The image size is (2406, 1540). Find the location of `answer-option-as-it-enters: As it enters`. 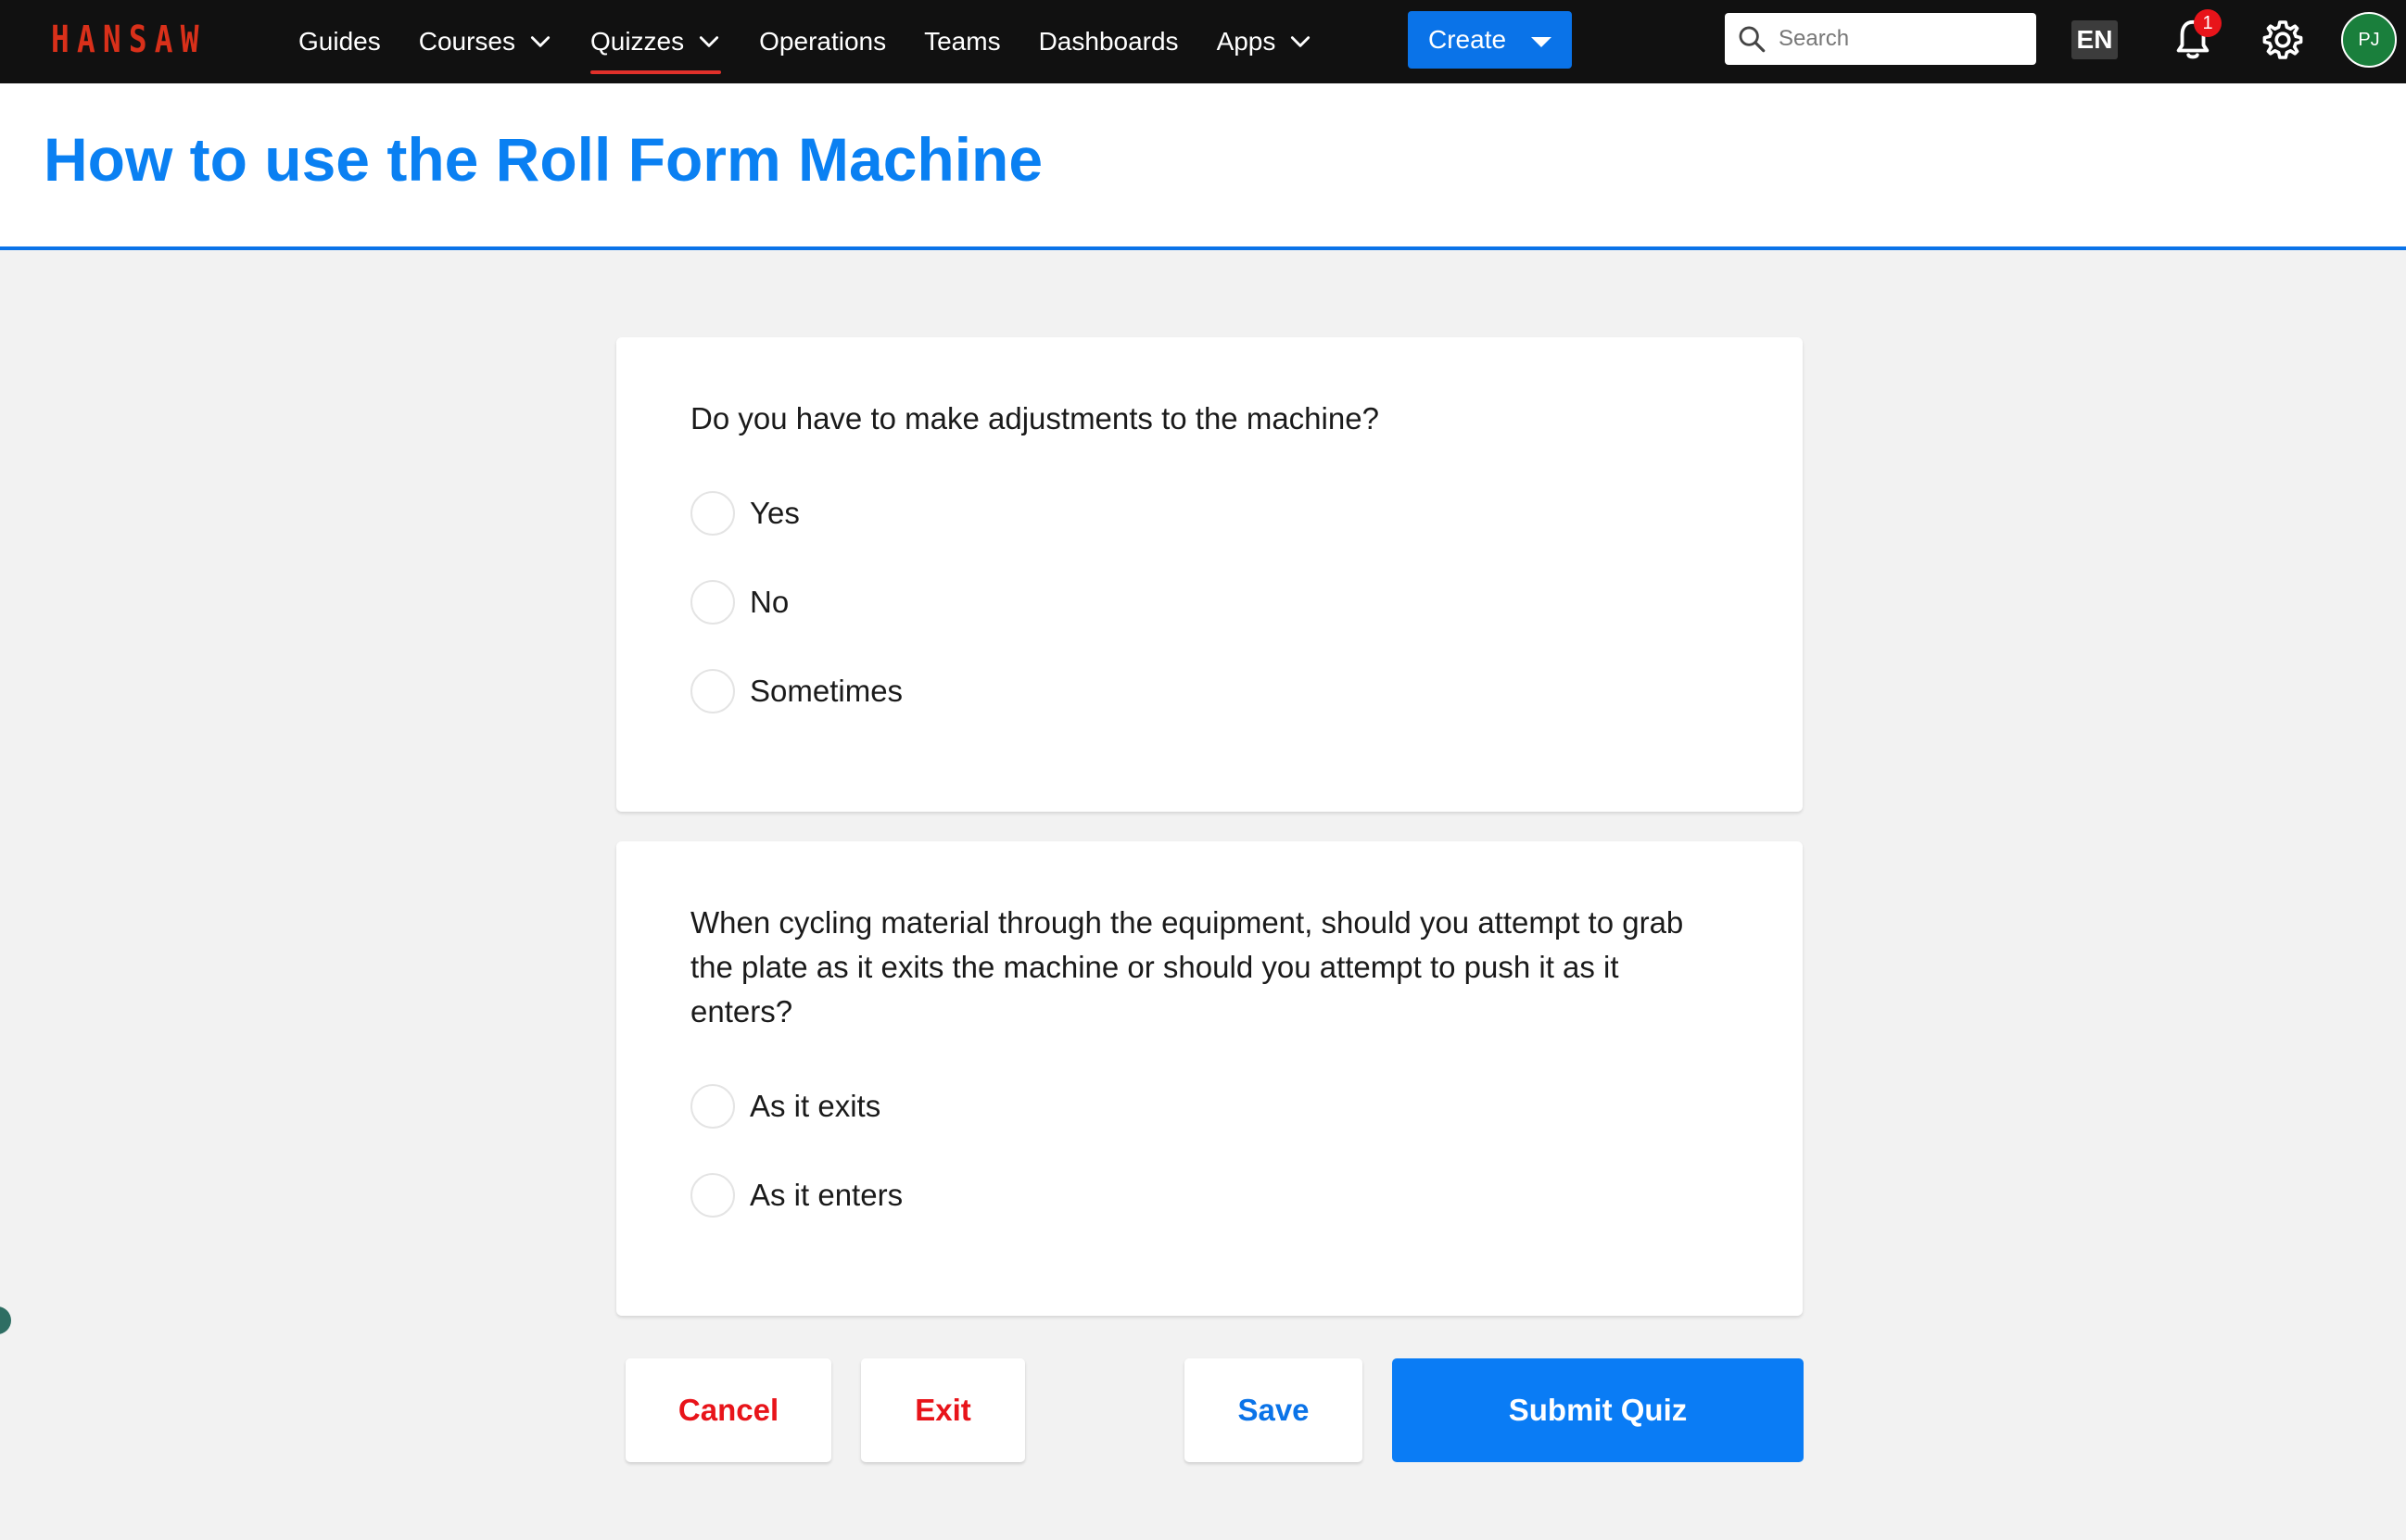

answer-option-as-it-enters: As it enters is located at coordinates (796, 1195).